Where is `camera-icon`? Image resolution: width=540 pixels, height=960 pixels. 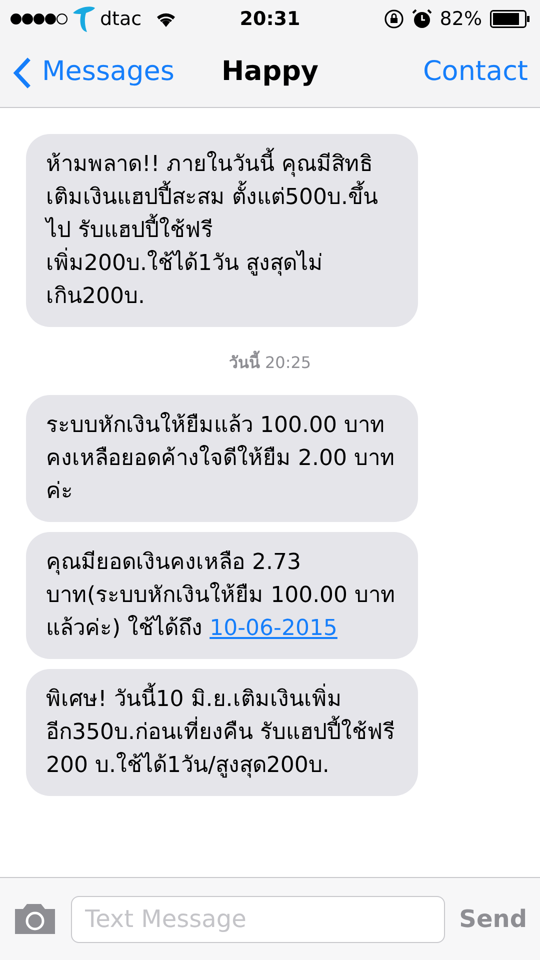 camera-icon is located at coordinates (35, 919).